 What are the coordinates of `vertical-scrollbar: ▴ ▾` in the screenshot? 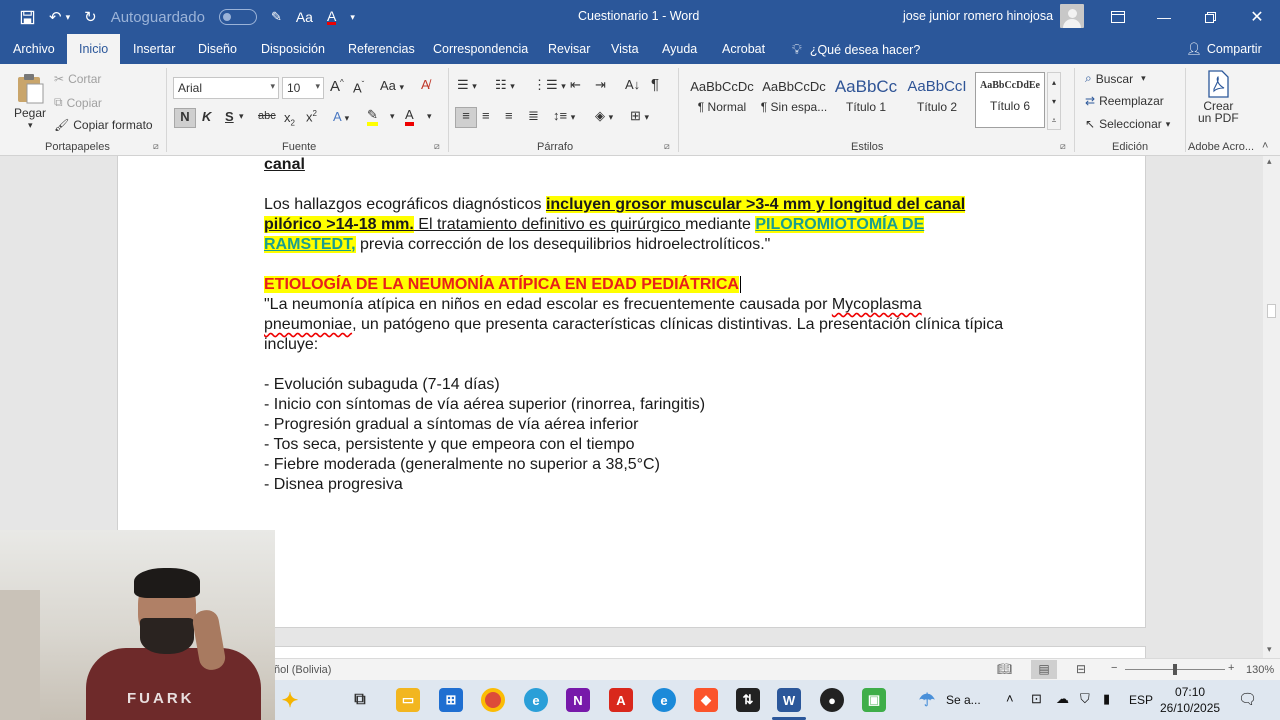 It's located at (1271, 407).